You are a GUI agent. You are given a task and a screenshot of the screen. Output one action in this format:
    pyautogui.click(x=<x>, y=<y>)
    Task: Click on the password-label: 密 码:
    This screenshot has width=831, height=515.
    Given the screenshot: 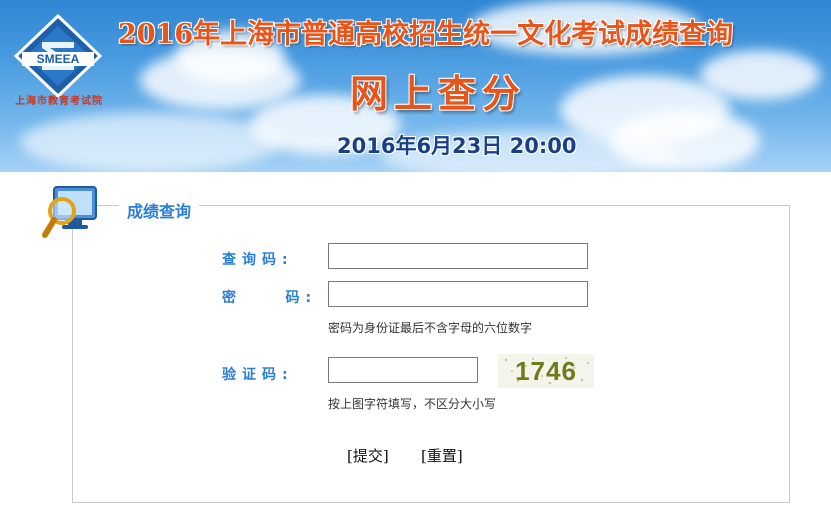 What is the action you would take?
    pyautogui.click(x=270, y=298)
    